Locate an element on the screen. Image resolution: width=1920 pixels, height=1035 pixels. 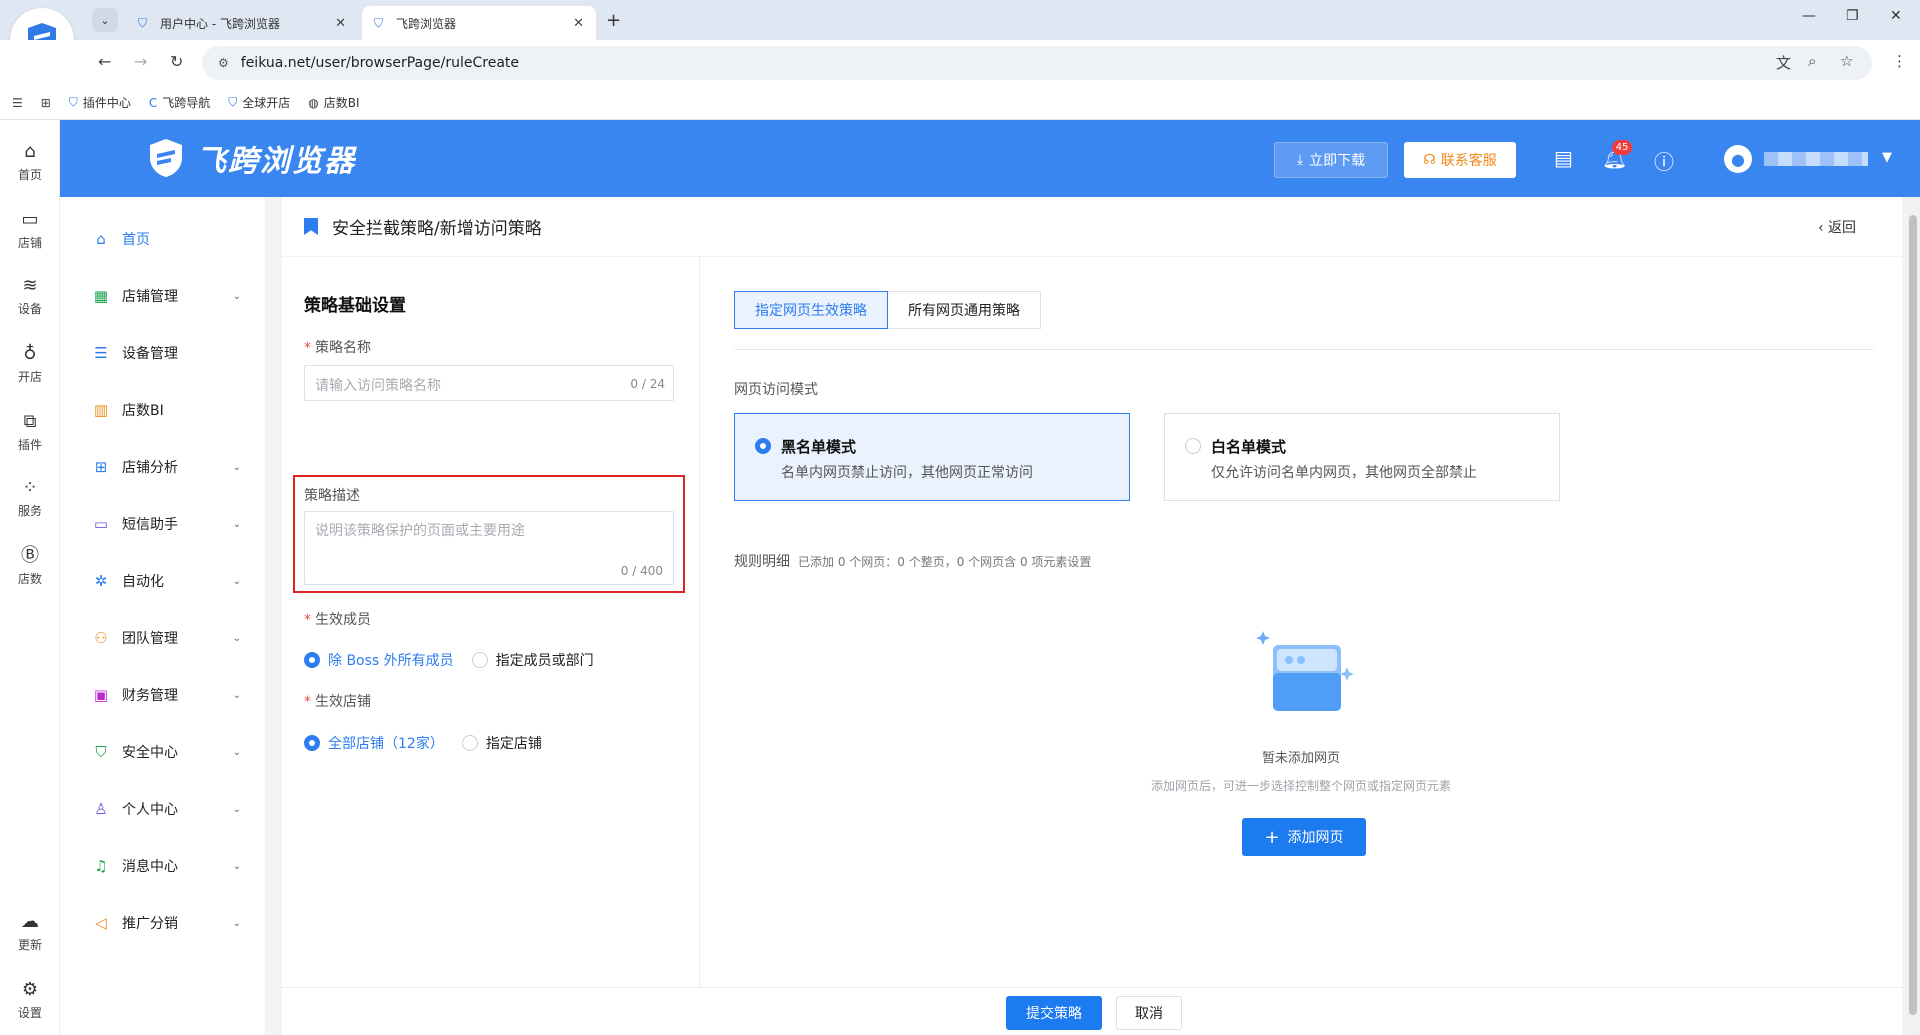
rail-item-plugins: ⧉ 插件 is located at coordinates (30, 432).